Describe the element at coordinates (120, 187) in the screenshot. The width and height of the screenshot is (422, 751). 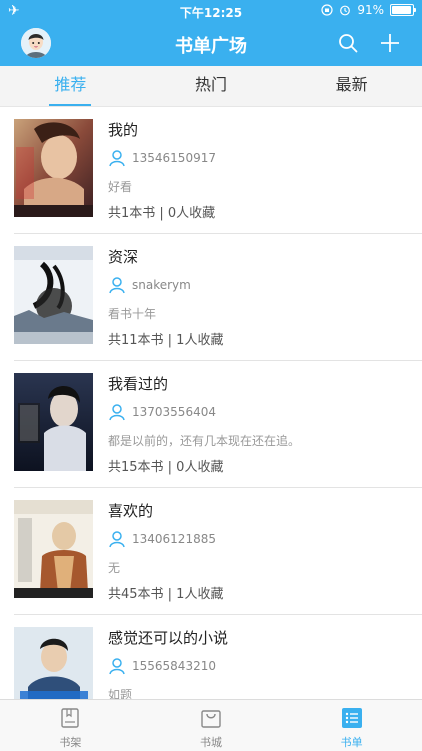
I see `booklist-description: 好看` at that location.